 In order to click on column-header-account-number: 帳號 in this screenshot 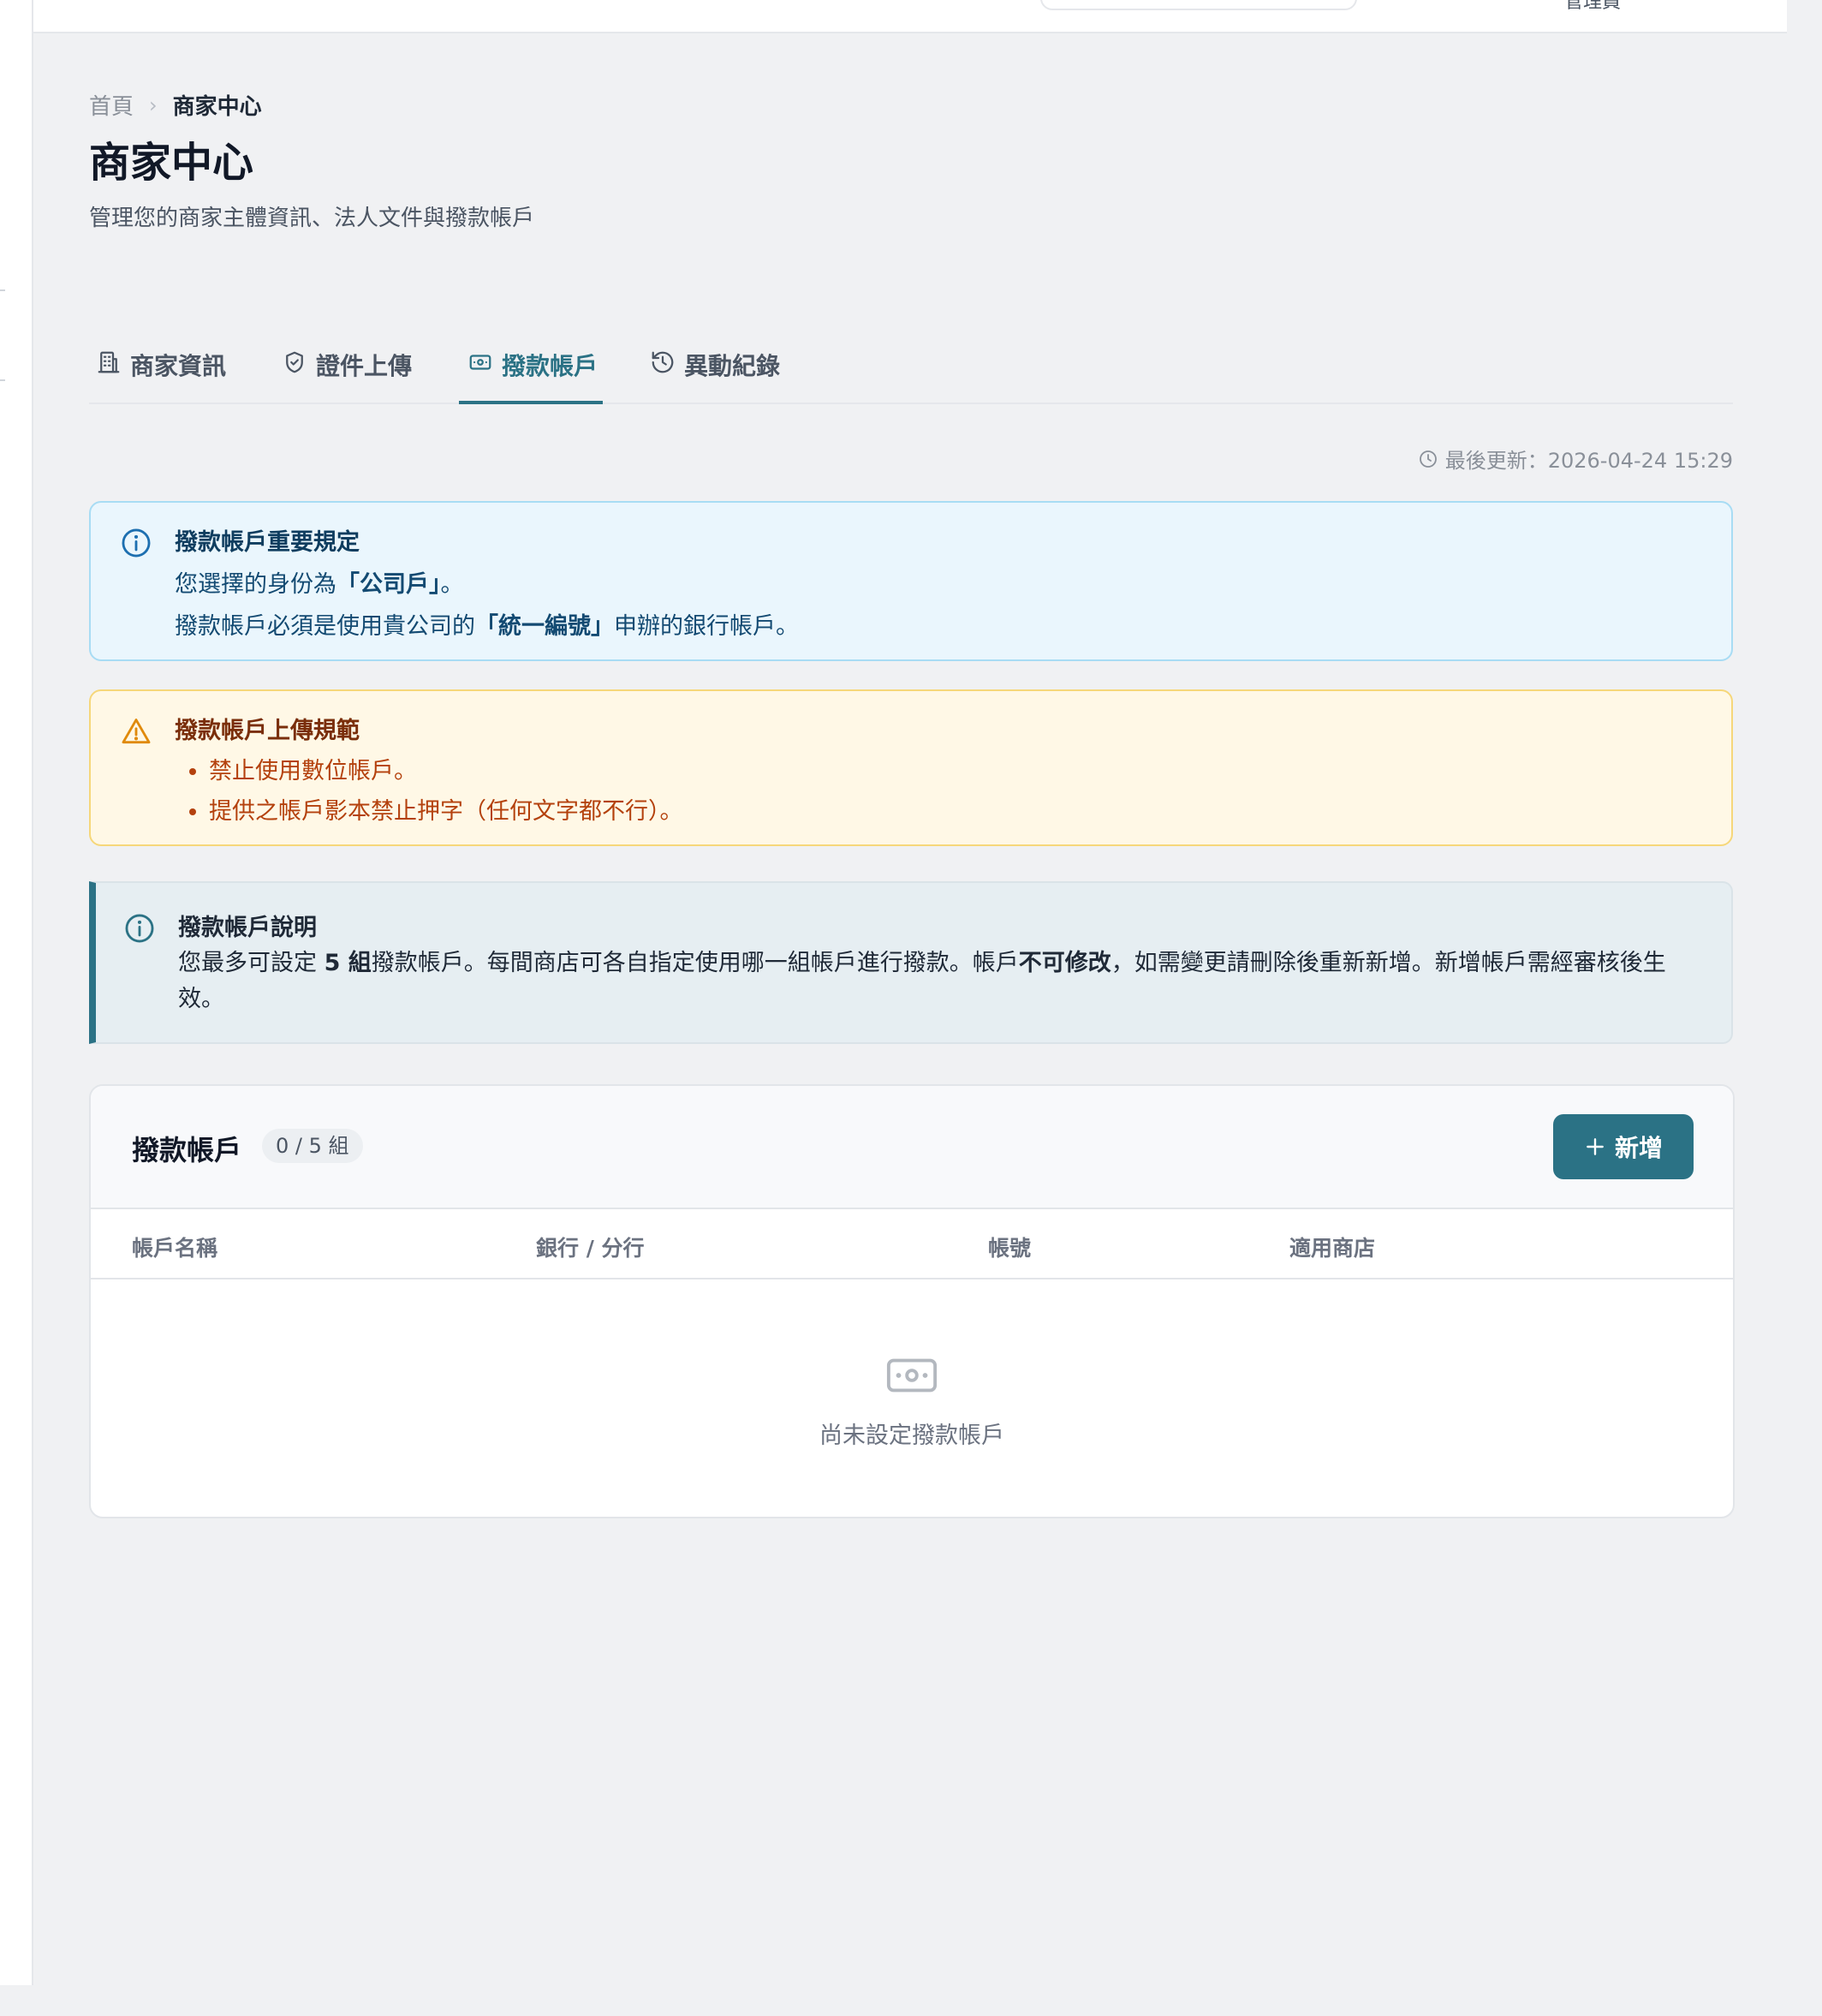, I will do `click(1010, 1248)`.